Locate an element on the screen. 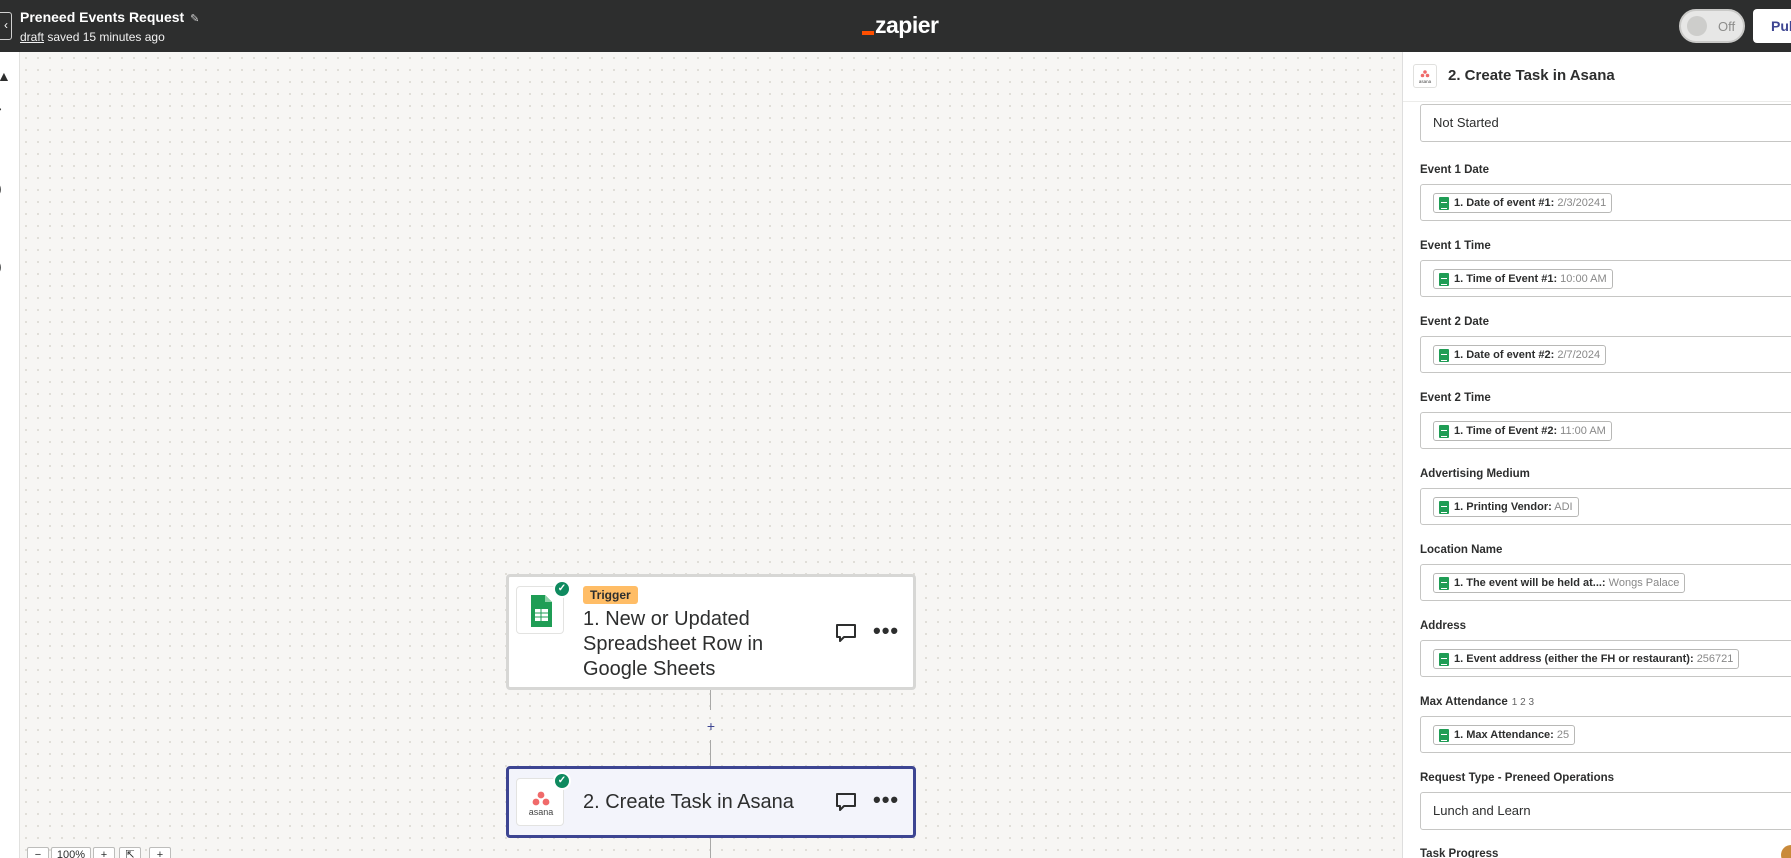 This screenshot has width=1791, height=858. mapped-field-input: 1. Max Attendance: 25 is located at coordinates (1605, 734).